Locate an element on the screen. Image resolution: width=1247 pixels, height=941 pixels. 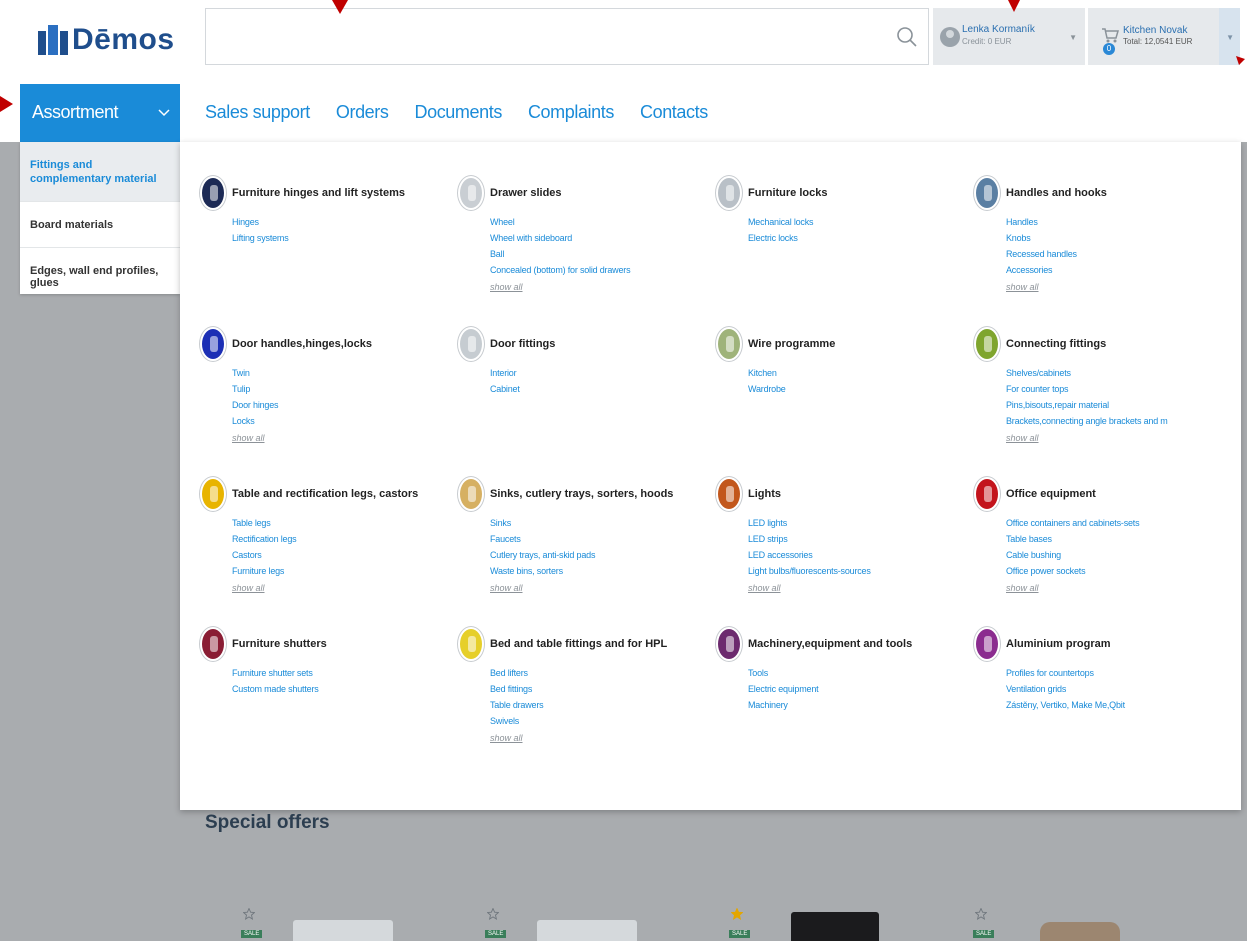
subcategory-link: Lifting systems is located at coordinates (332, 238).